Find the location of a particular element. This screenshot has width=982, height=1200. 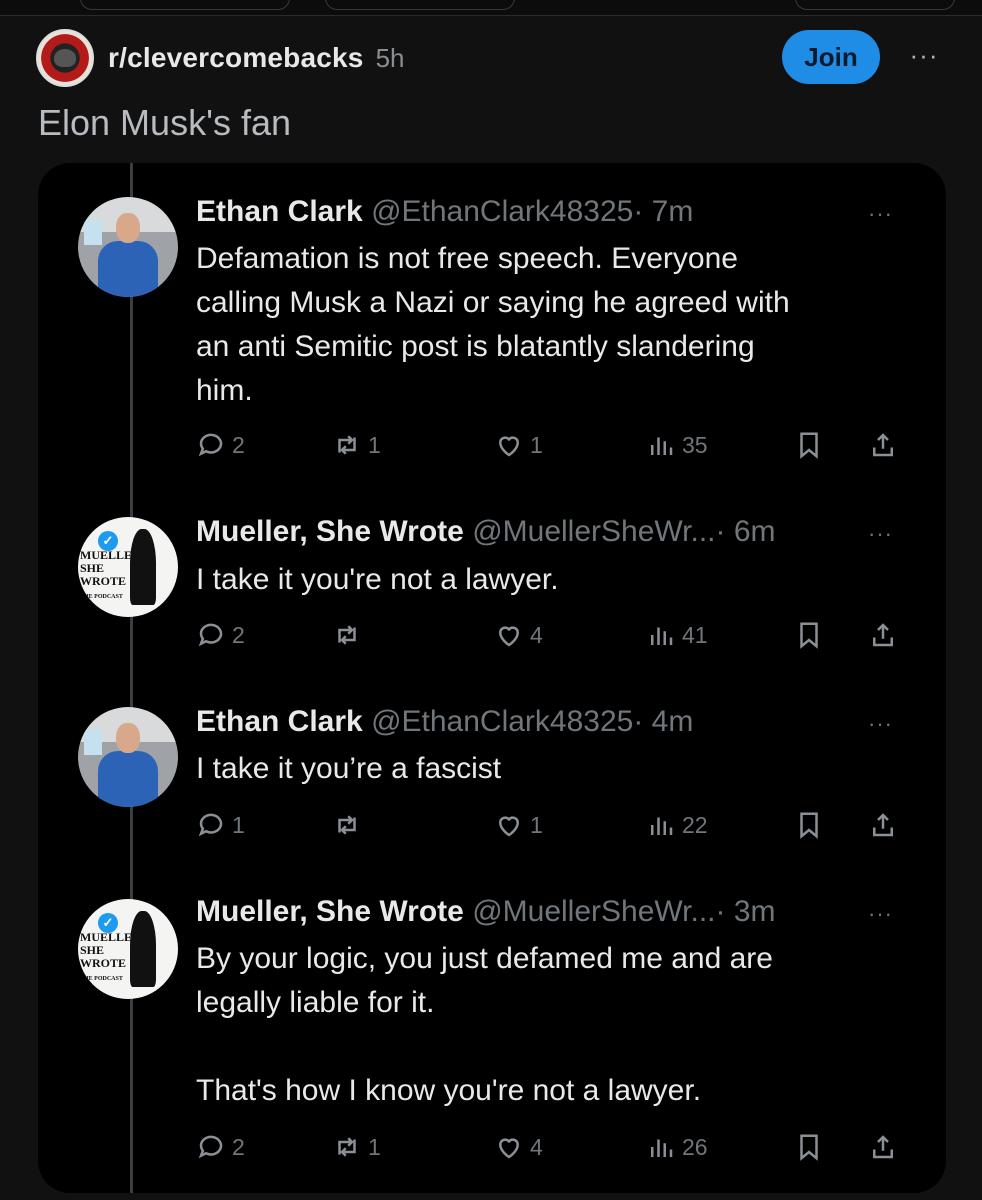

tweet-actions: 2 1 4 26 is located at coordinates (556, 1147).